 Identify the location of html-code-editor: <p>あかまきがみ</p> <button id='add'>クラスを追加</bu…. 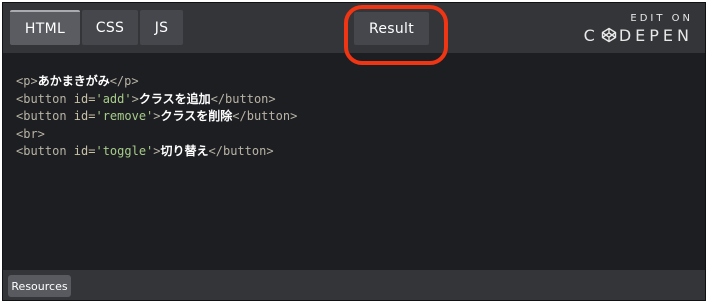
(156, 117).